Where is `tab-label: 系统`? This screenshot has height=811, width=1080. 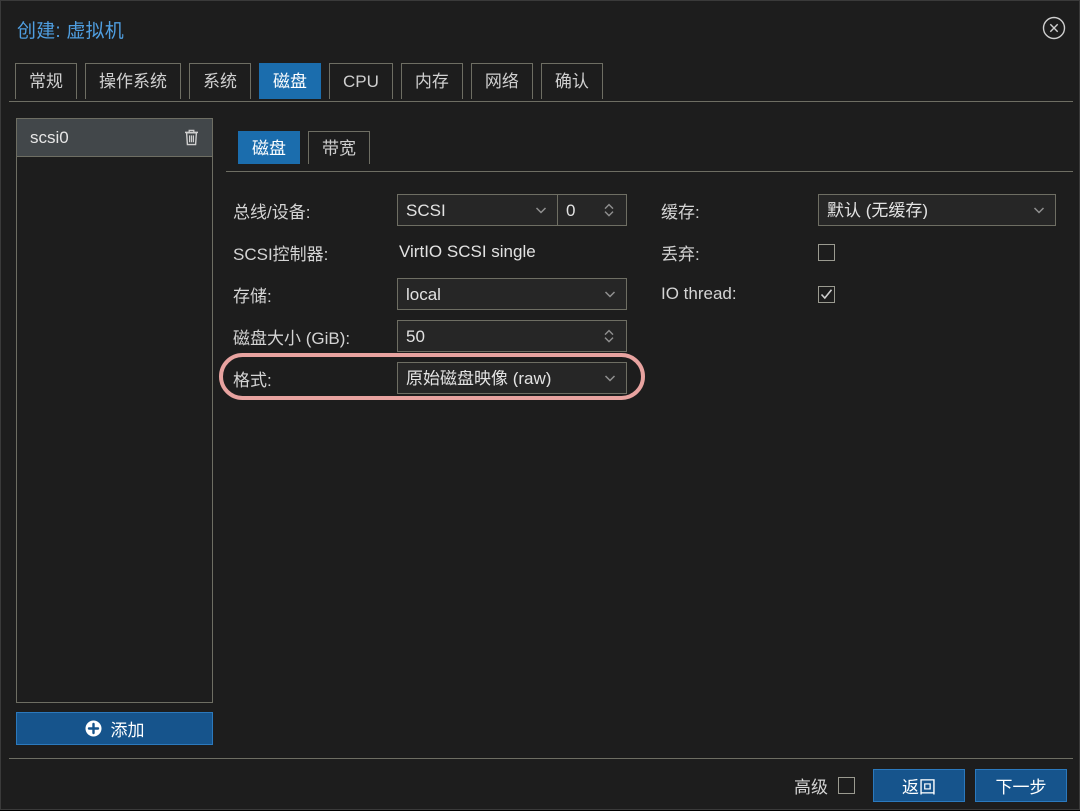 tab-label: 系统 is located at coordinates (220, 81).